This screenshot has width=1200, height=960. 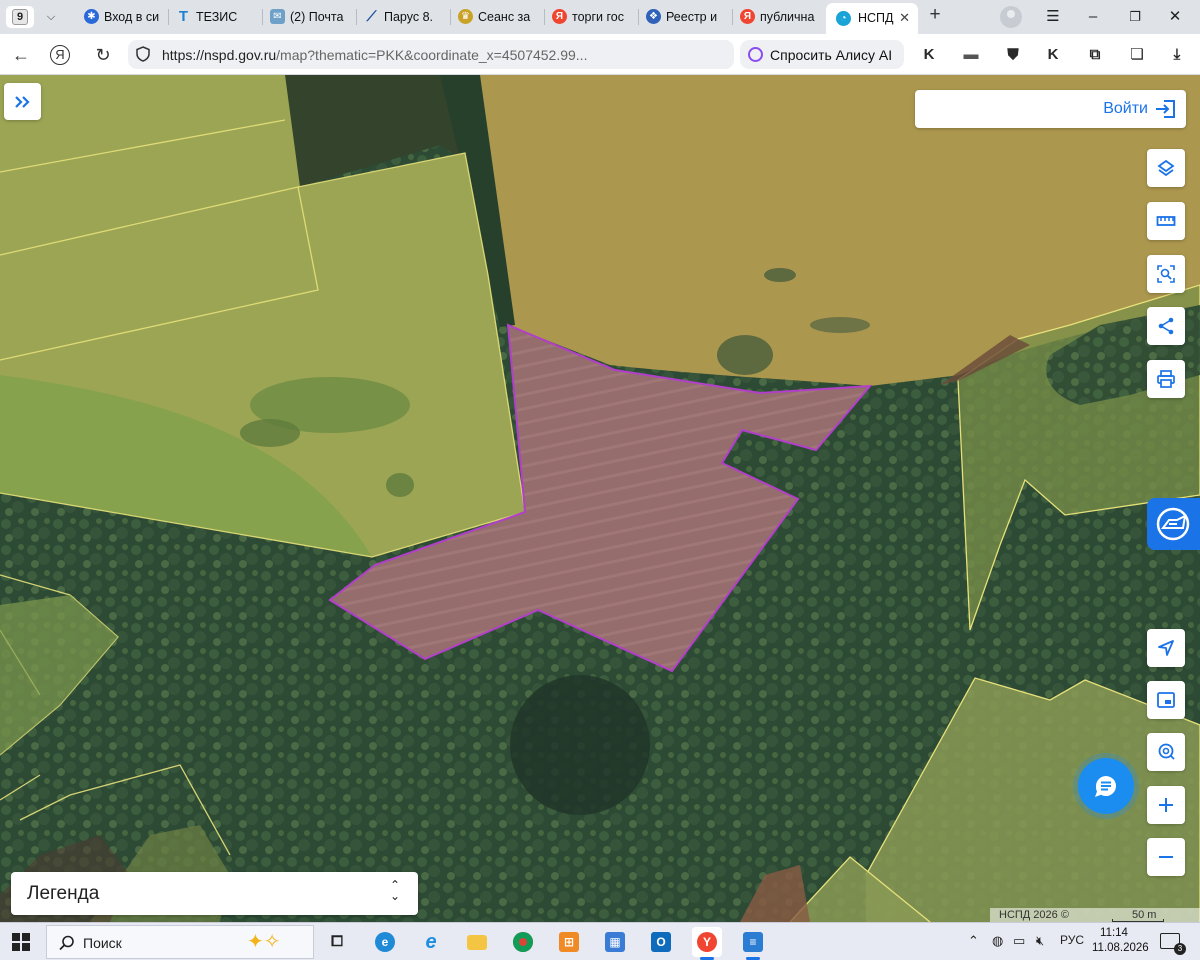 What do you see at coordinates (876, 18) in the screenshot?
I see `tab-label: НСПД` at bounding box center [876, 18].